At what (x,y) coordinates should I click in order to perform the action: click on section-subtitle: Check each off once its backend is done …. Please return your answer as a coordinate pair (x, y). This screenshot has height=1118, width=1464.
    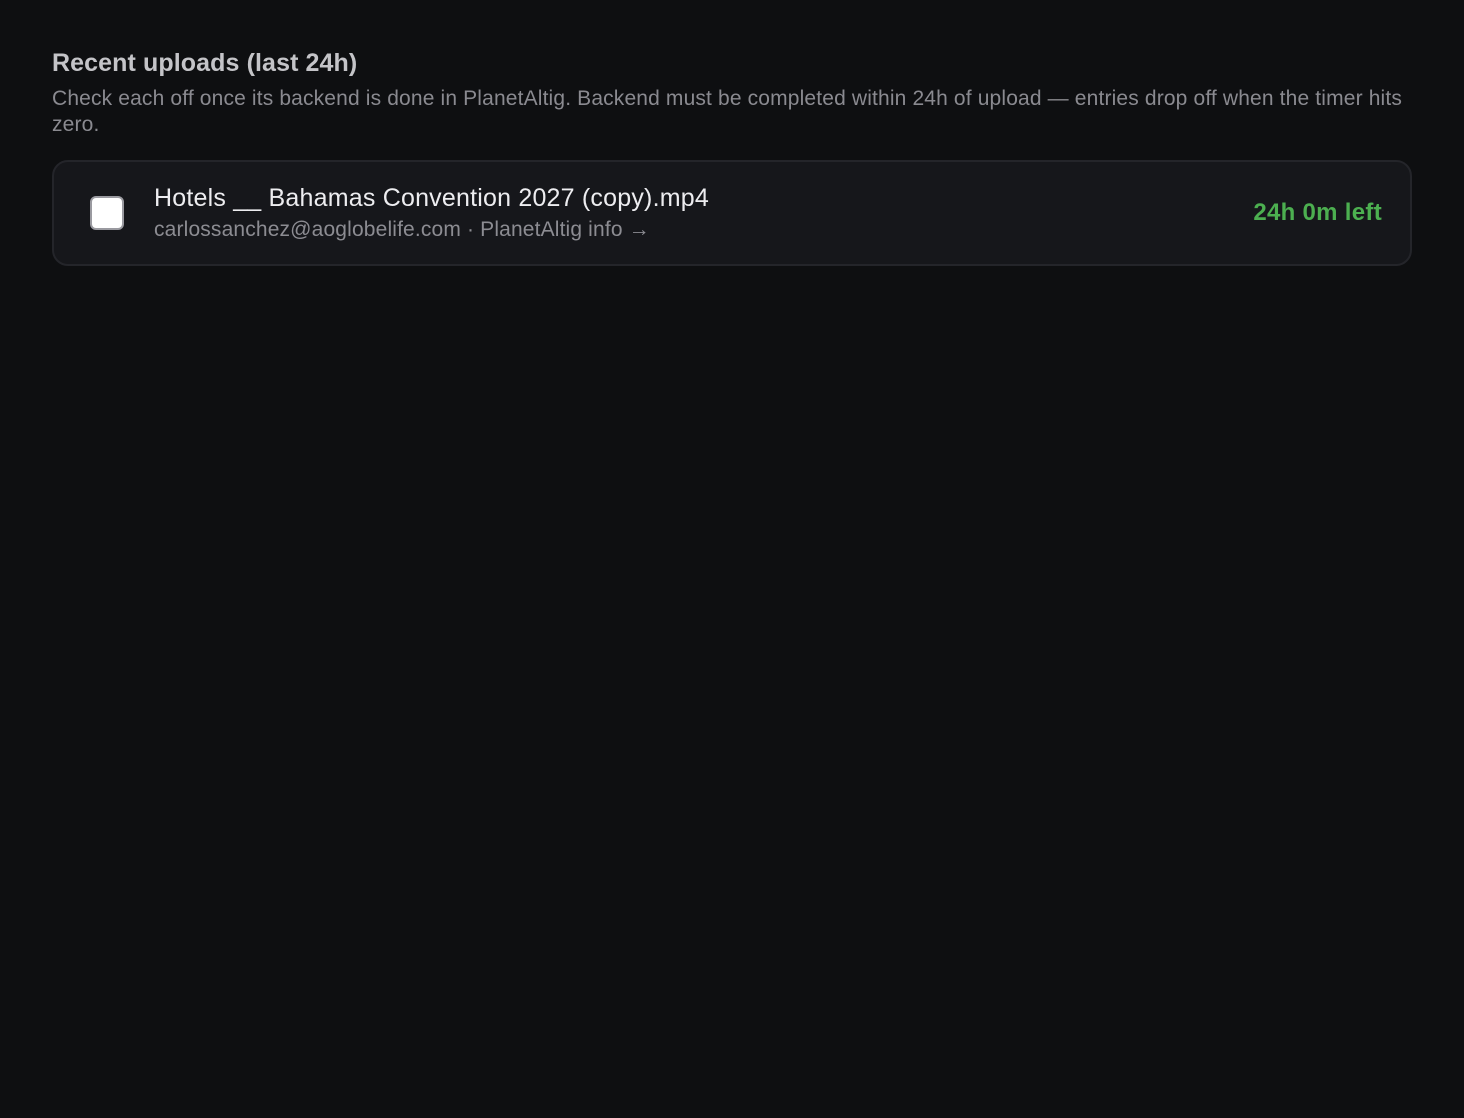
    Looking at the image, I should click on (727, 111).